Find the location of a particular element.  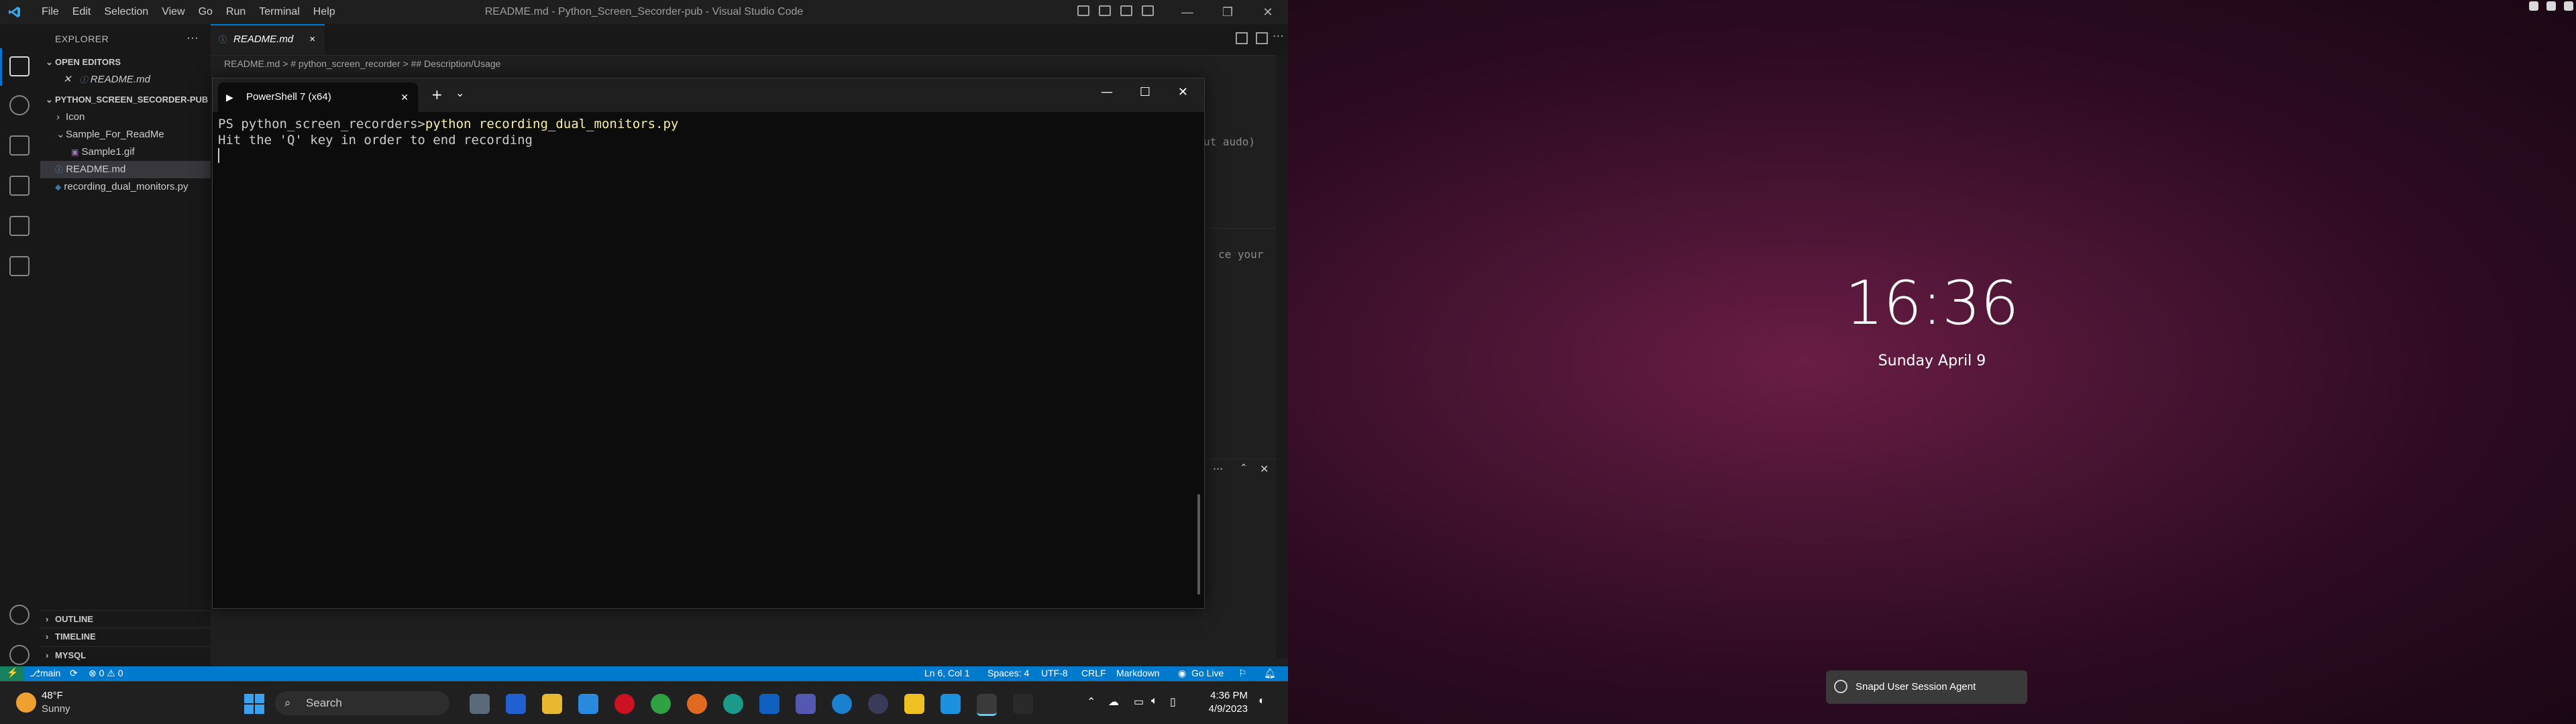

new-tab-icon: + is located at coordinates (437, 95).